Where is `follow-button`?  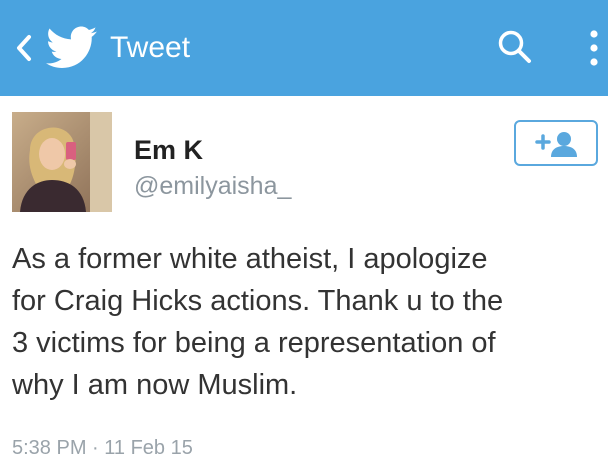 follow-button is located at coordinates (556, 143).